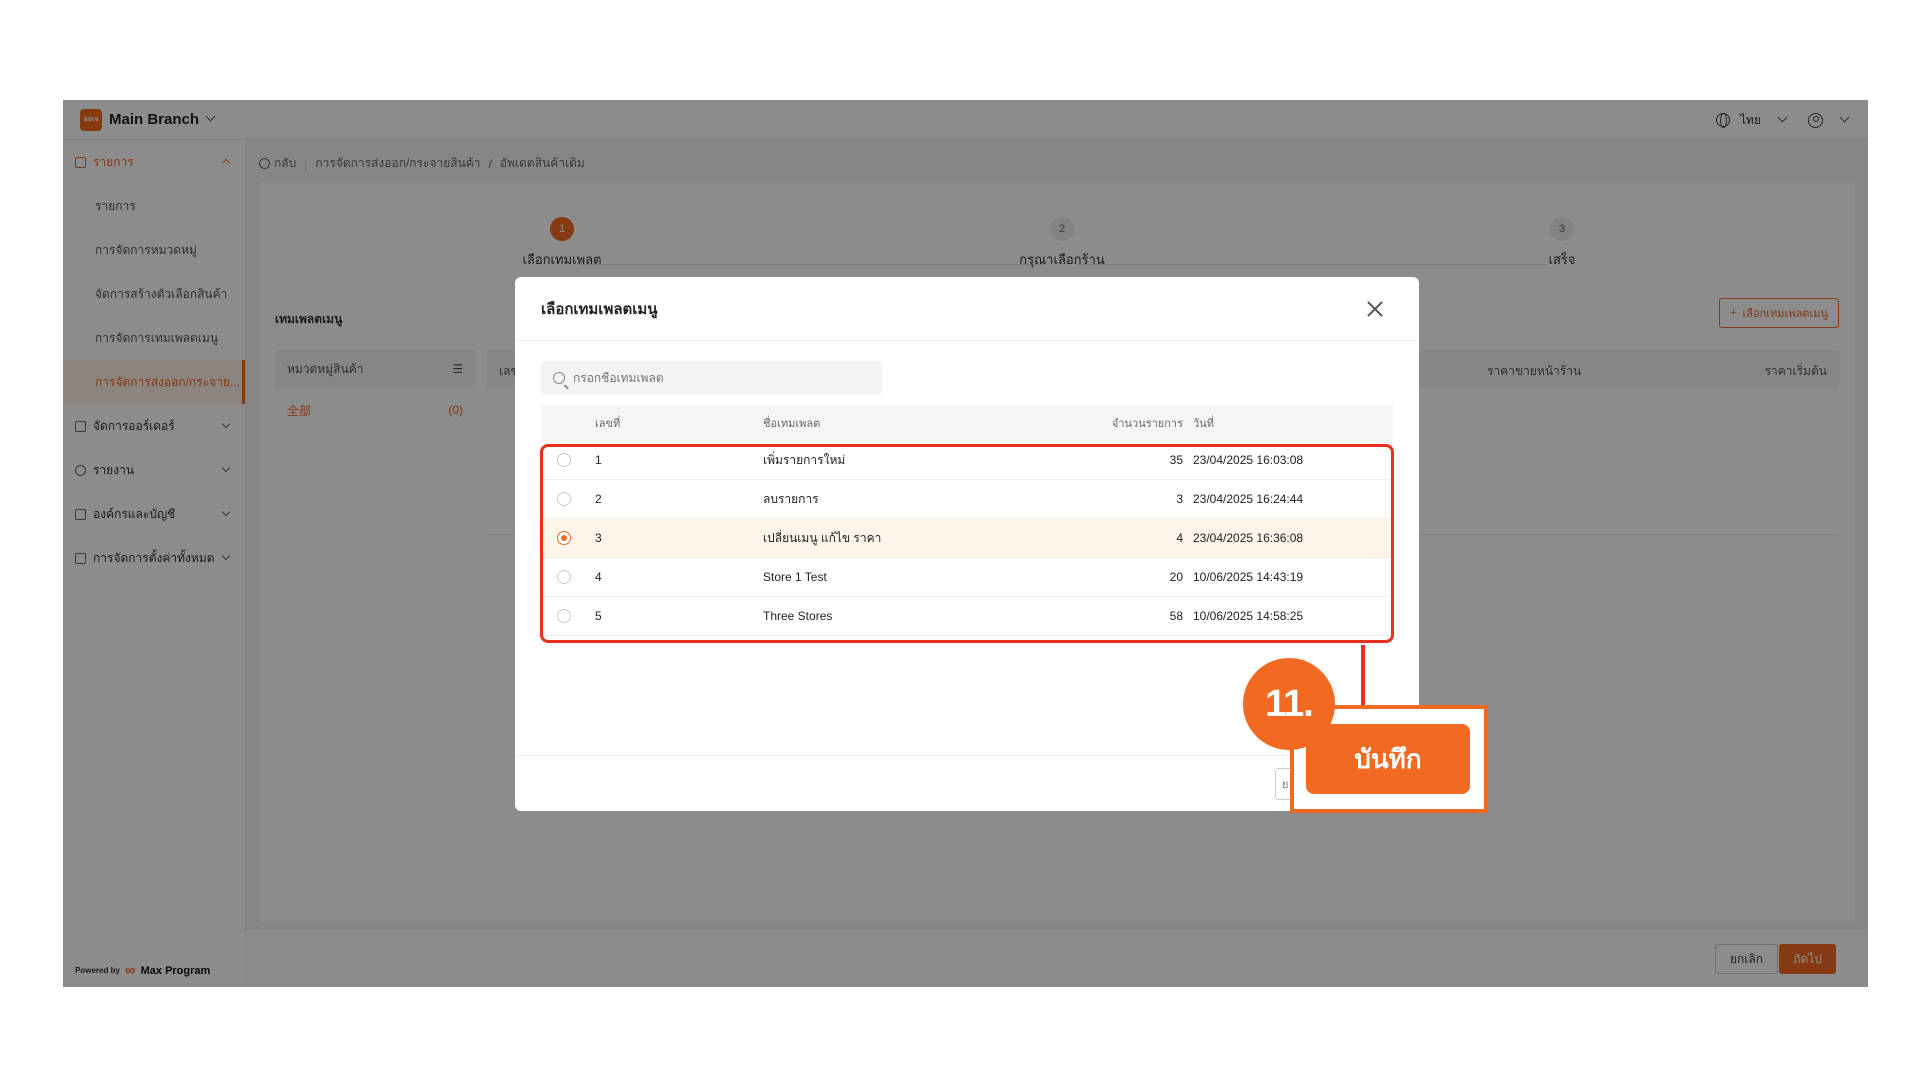 The image size is (1920, 1080). Describe the element at coordinates (1147, 424) in the screenshot. I see `column-header-qty: จำนวนรายการ` at that location.